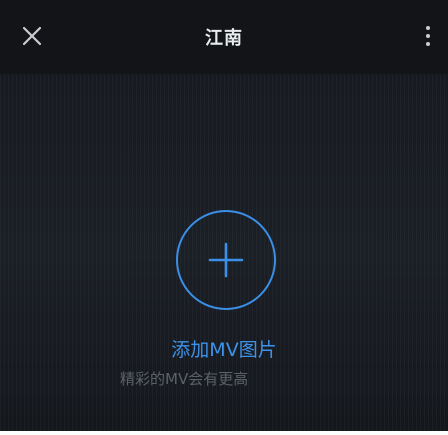 The image size is (448, 435). I want to click on more-options-button, so click(428, 38).